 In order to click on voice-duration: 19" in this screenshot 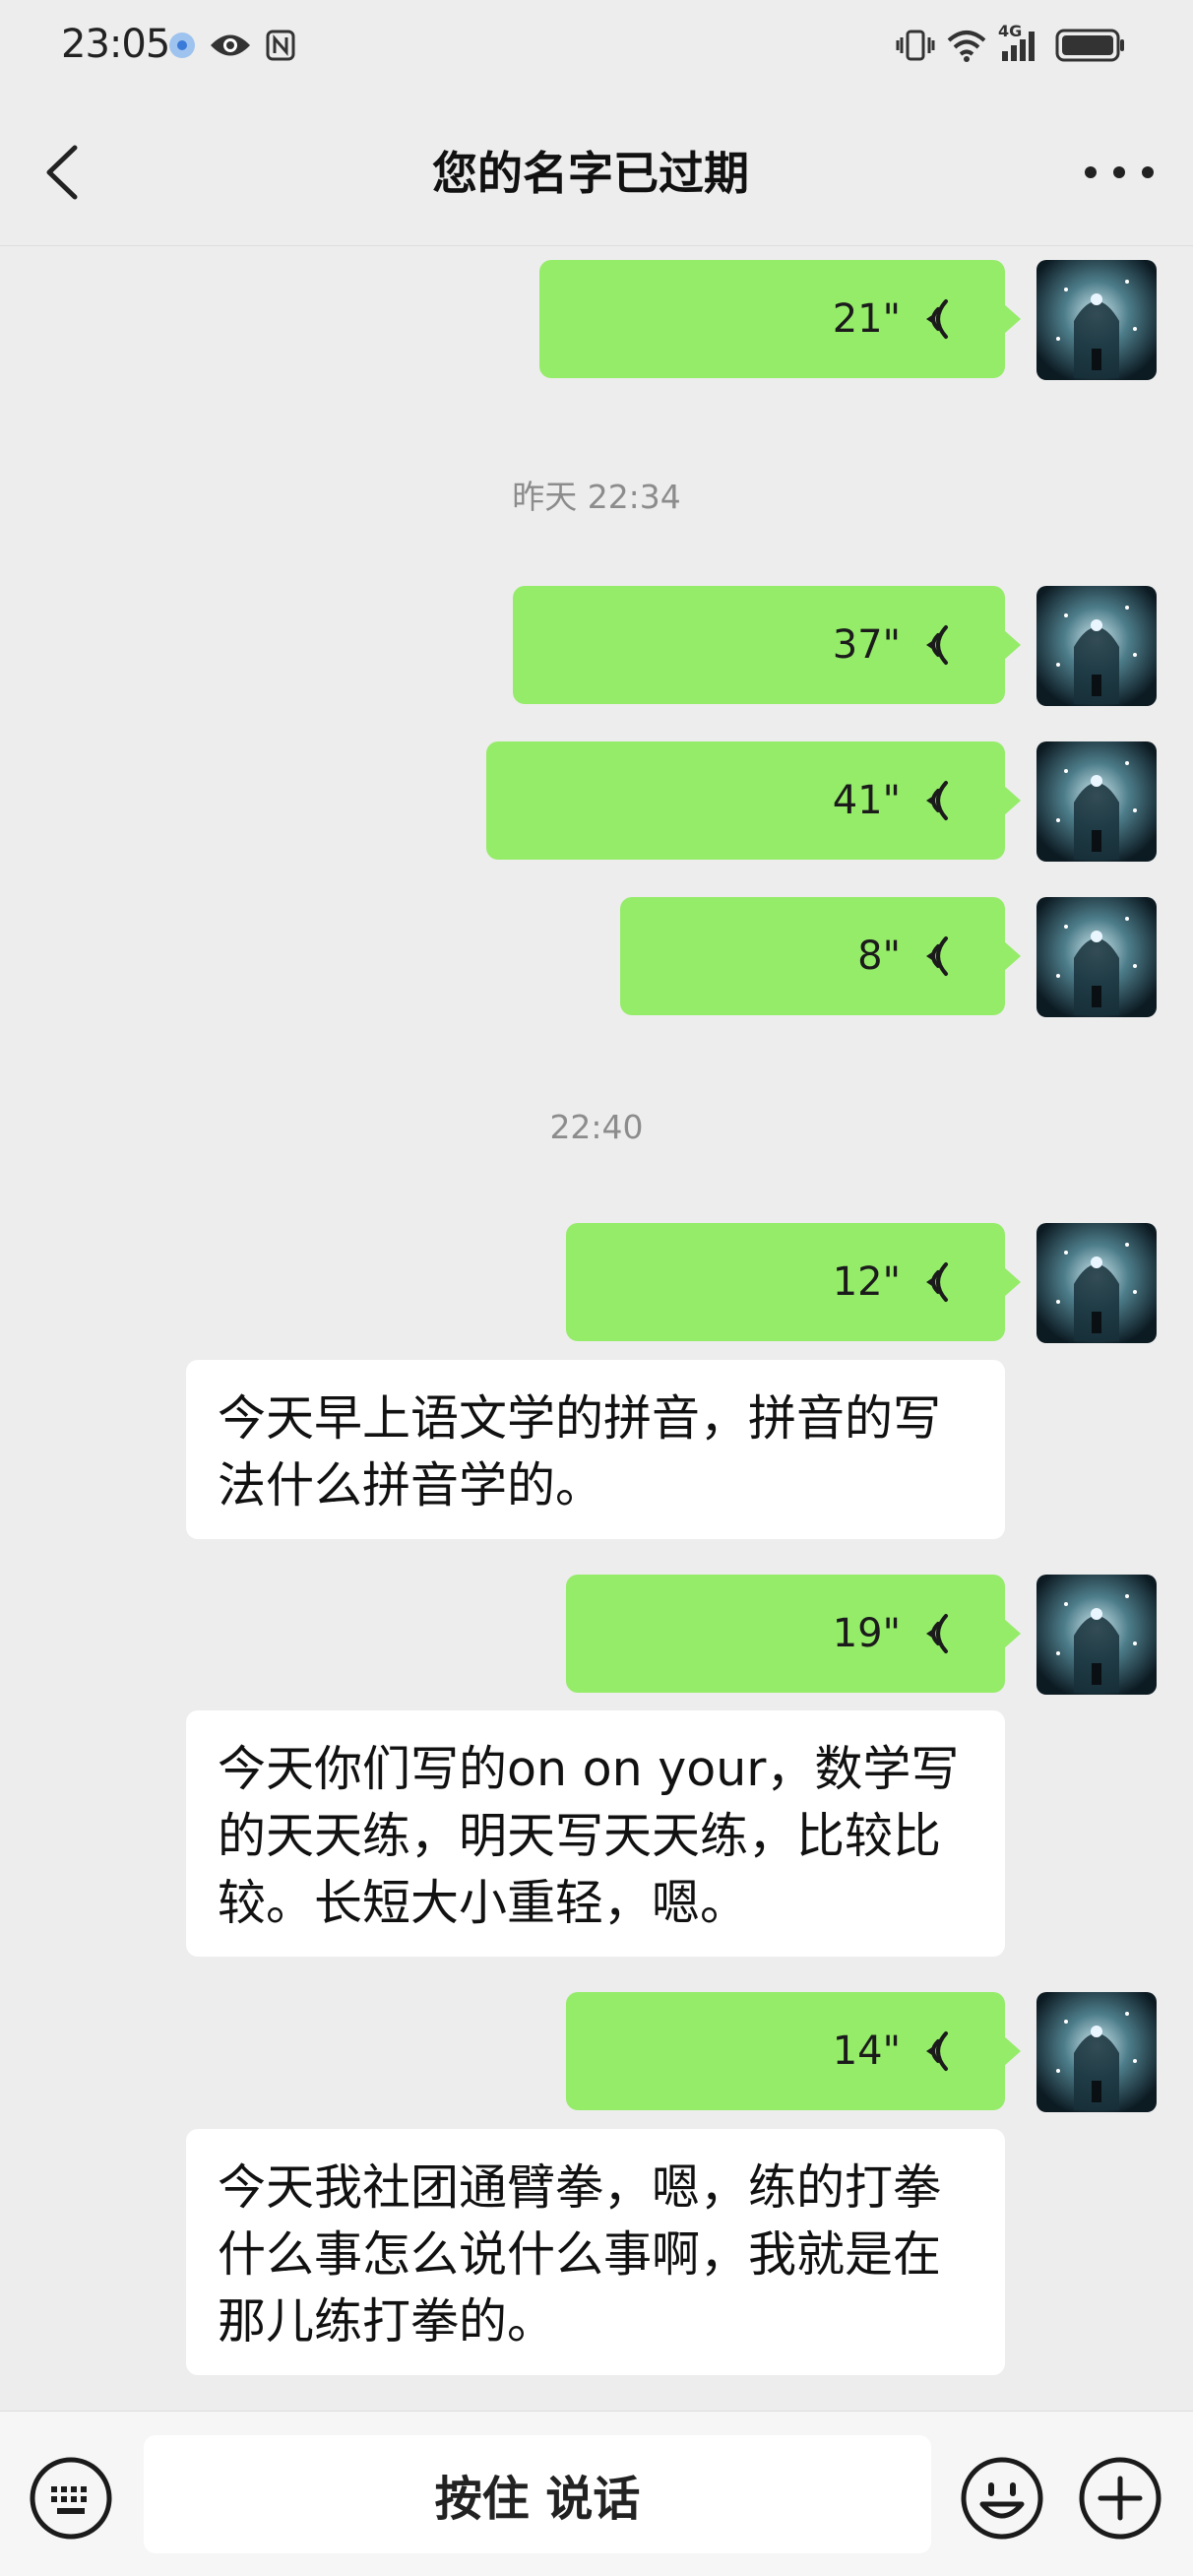, I will do `click(866, 1633)`.